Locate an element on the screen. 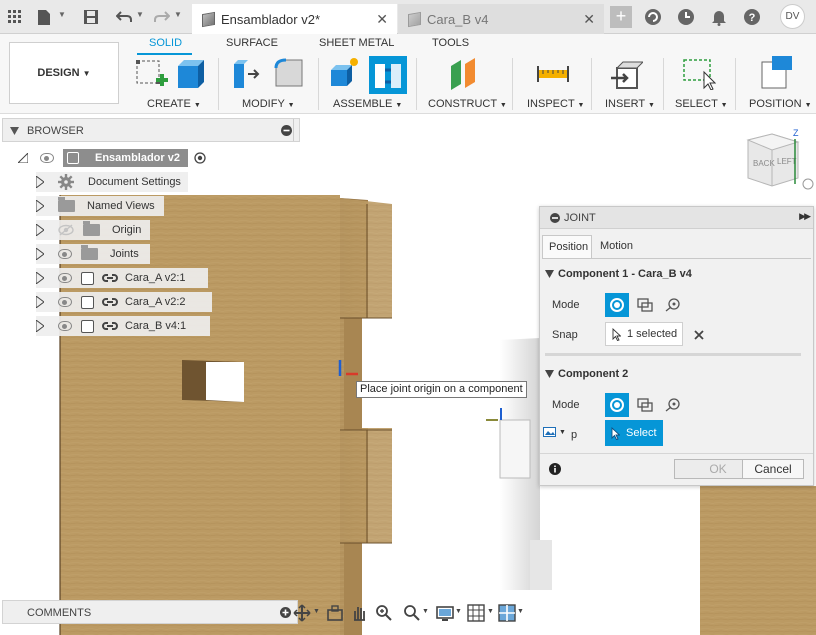  cancel-button: Cancel is located at coordinates (773, 469).